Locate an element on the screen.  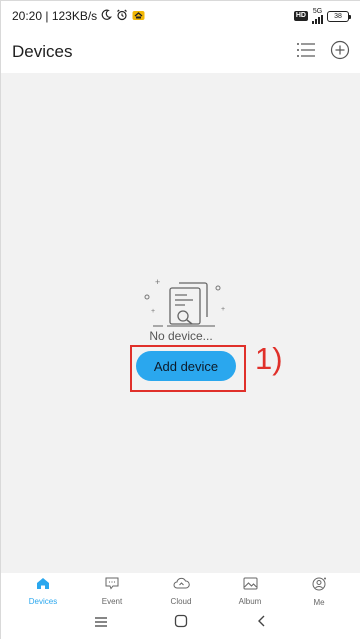
nav-label: Me is located at coordinates (319, 602).